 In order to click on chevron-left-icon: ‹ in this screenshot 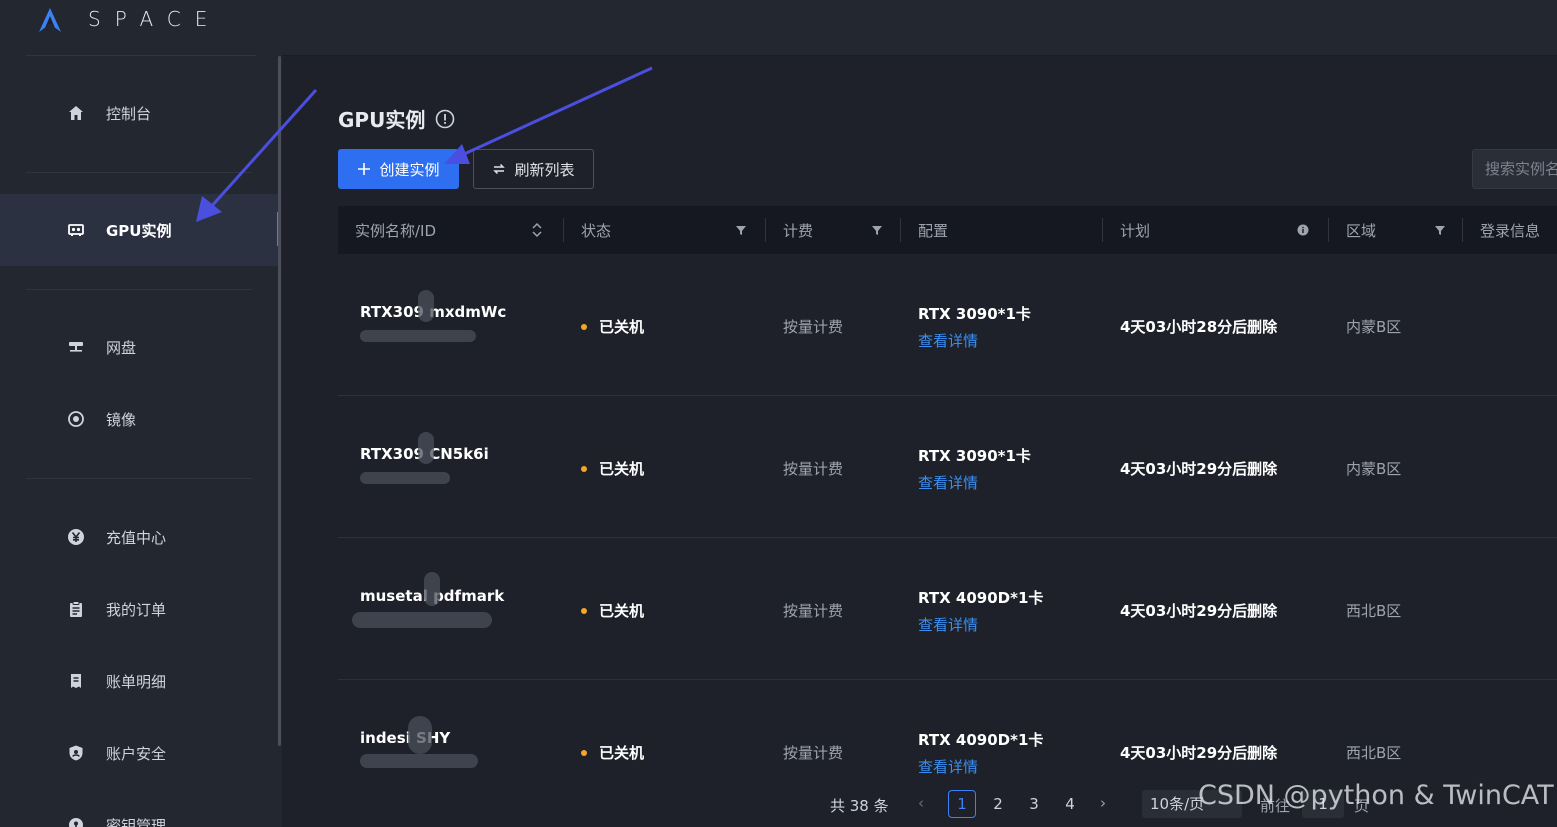, I will do `click(921, 803)`.